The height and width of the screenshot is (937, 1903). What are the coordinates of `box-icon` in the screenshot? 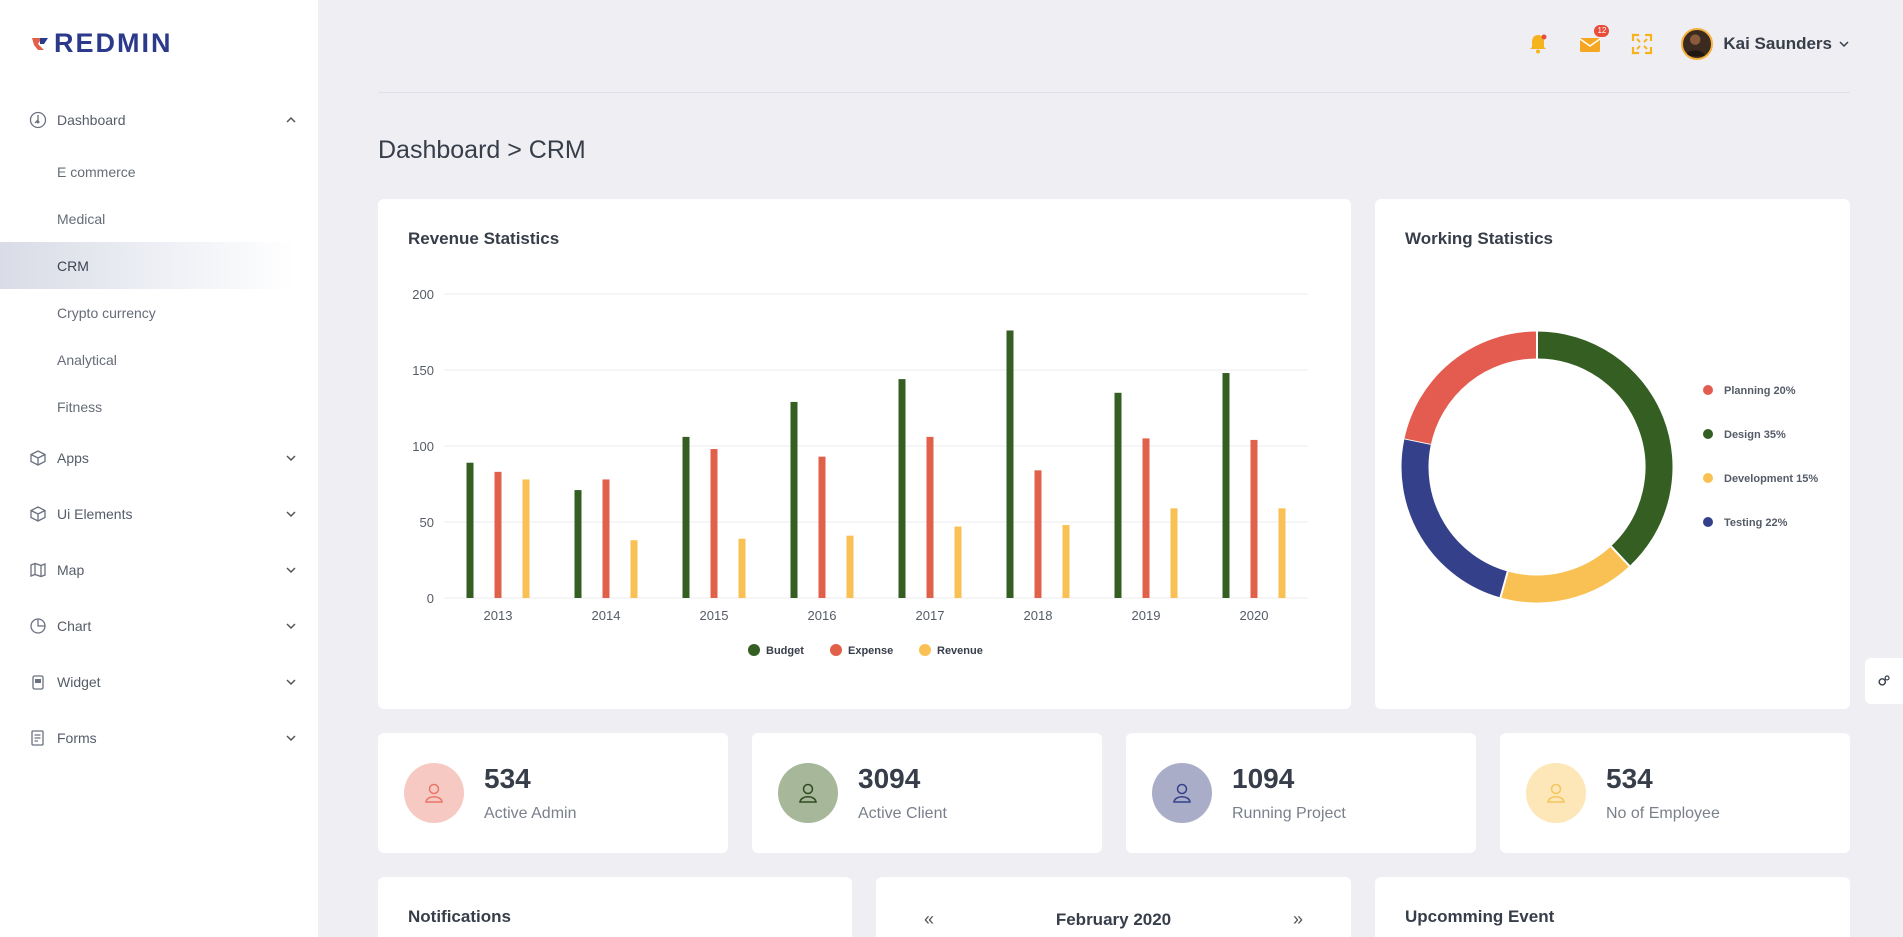 It's located at (38, 458).